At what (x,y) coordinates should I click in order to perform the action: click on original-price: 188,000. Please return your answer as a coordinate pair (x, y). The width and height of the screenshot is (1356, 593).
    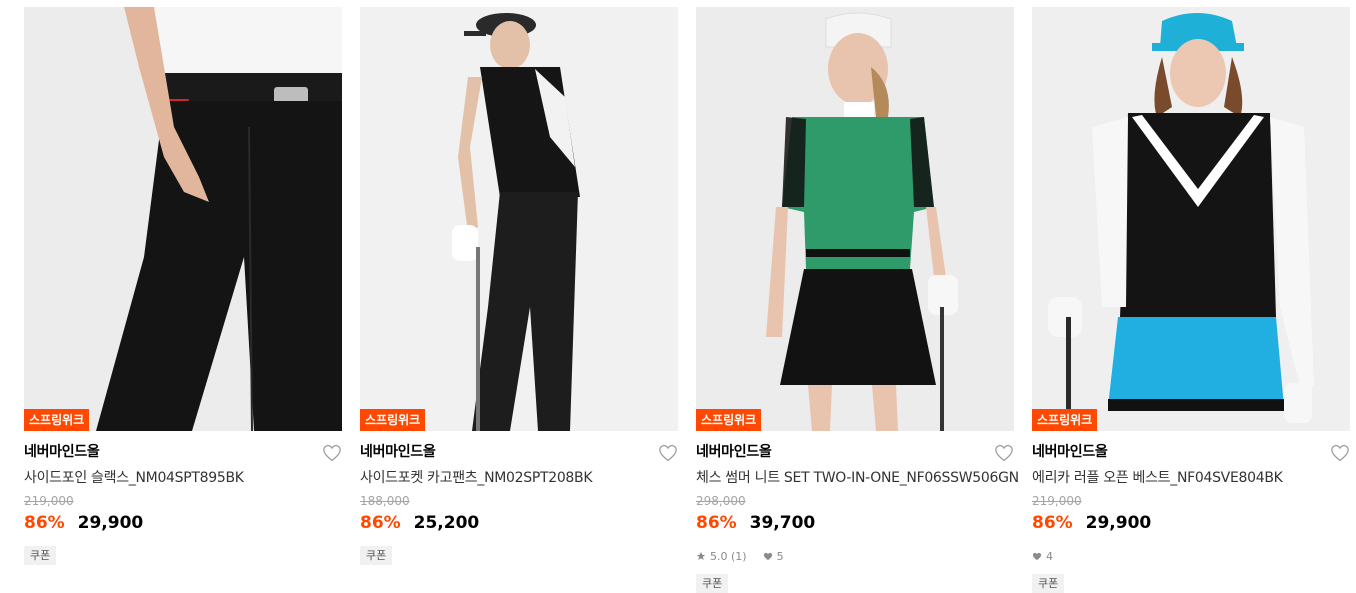
    Looking at the image, I should click on (385, 501).